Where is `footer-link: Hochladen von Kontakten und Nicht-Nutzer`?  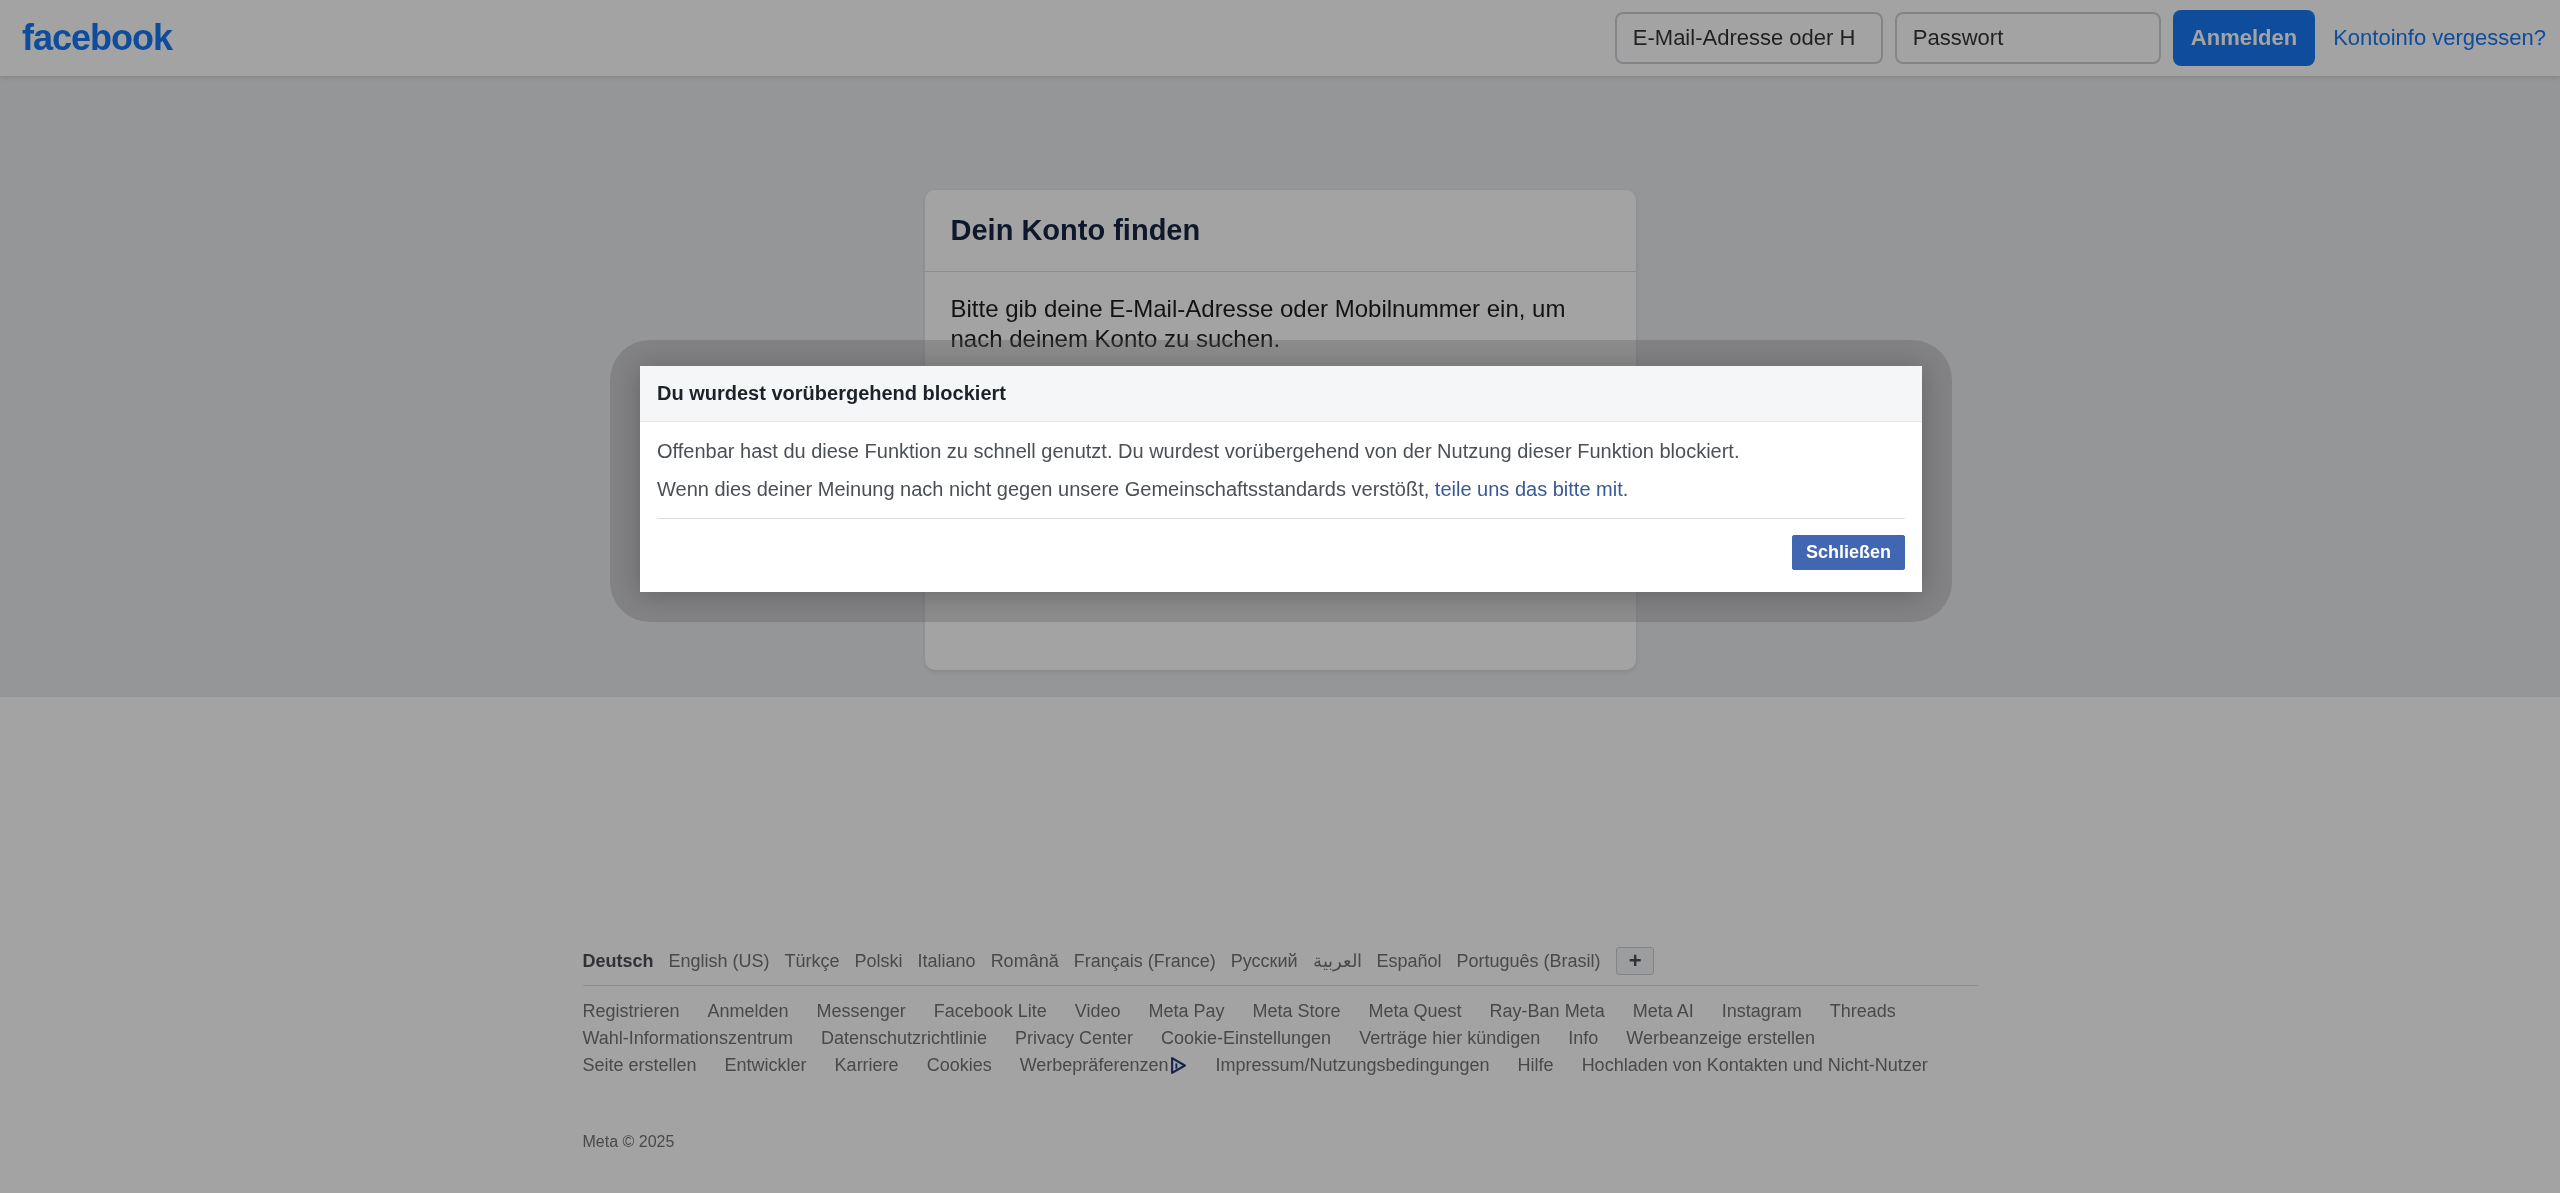
footer-link: Hochladen von Kontakten und Nicht-Nutzer is located at coordinates (1754, 1065).